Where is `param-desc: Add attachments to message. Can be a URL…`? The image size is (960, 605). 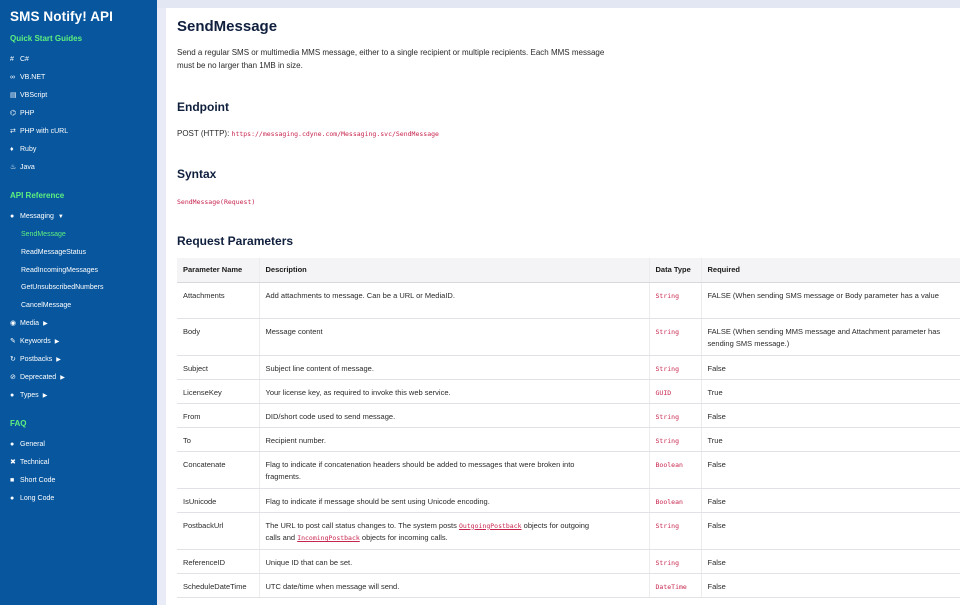
param-desc: Add attachments to message. Can be a URL… is located at coordinates (453, 300).